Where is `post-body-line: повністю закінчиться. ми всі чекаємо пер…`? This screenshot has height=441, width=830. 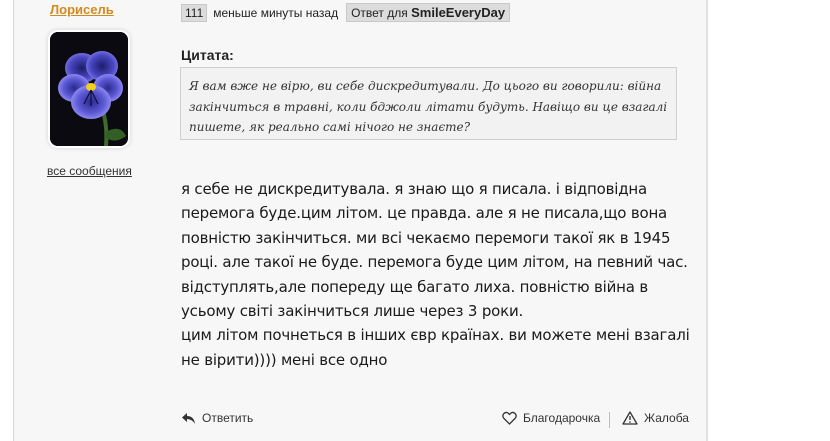 post-body-line: повністю закінчиться. ми всі чекаємо пер… is located at coordinates (426, 237).